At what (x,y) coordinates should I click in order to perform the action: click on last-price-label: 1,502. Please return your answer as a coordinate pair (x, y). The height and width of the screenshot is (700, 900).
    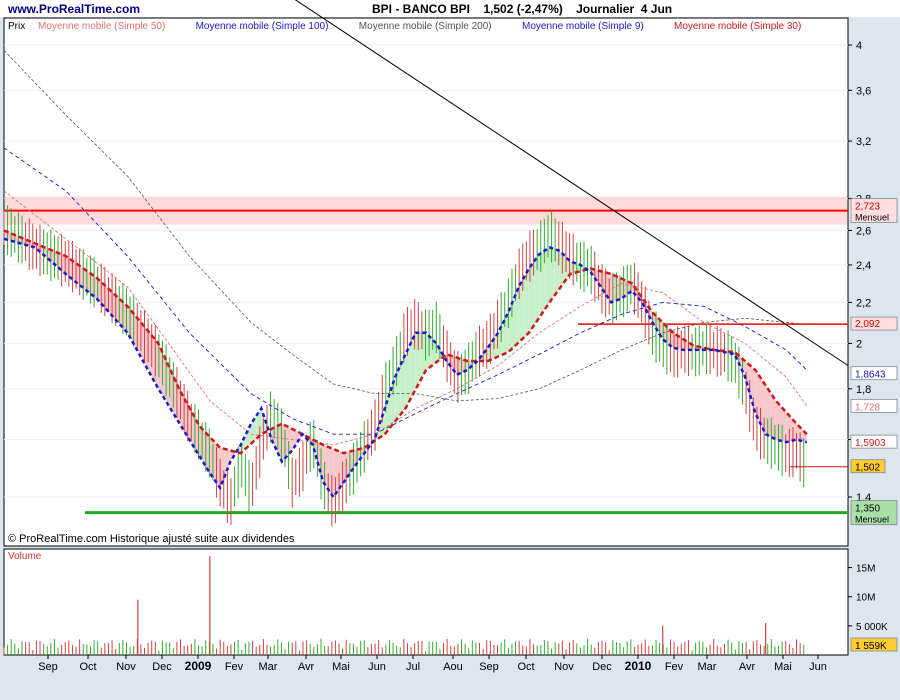
    Looking at the image, I should click on (867, 468).